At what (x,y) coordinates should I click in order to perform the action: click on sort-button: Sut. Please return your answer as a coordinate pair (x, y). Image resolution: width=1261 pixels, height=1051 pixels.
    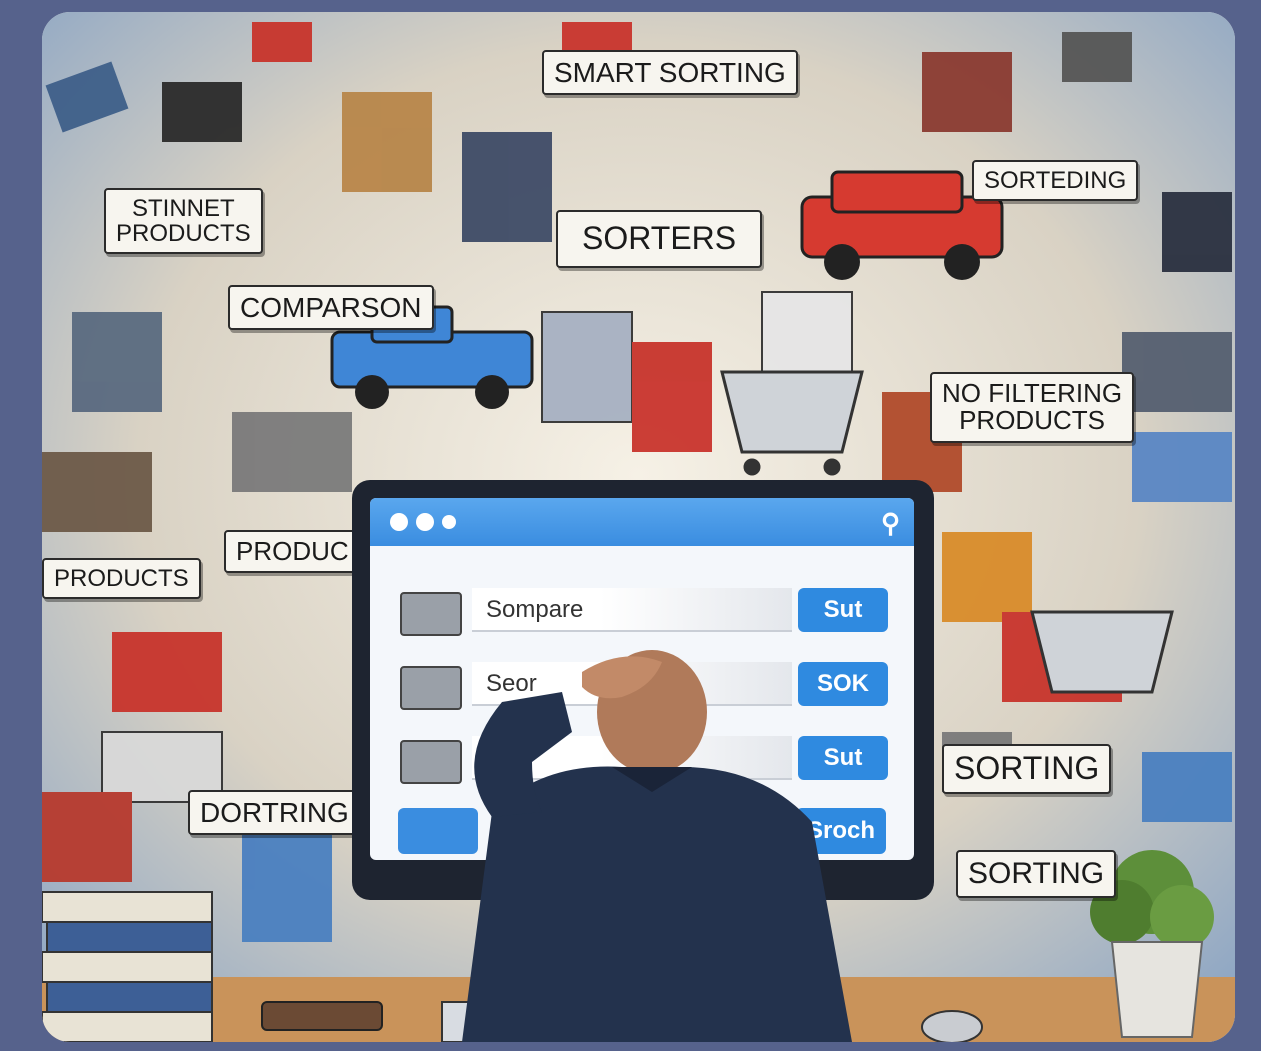
    Looking at the image, I should click on (843, 610).